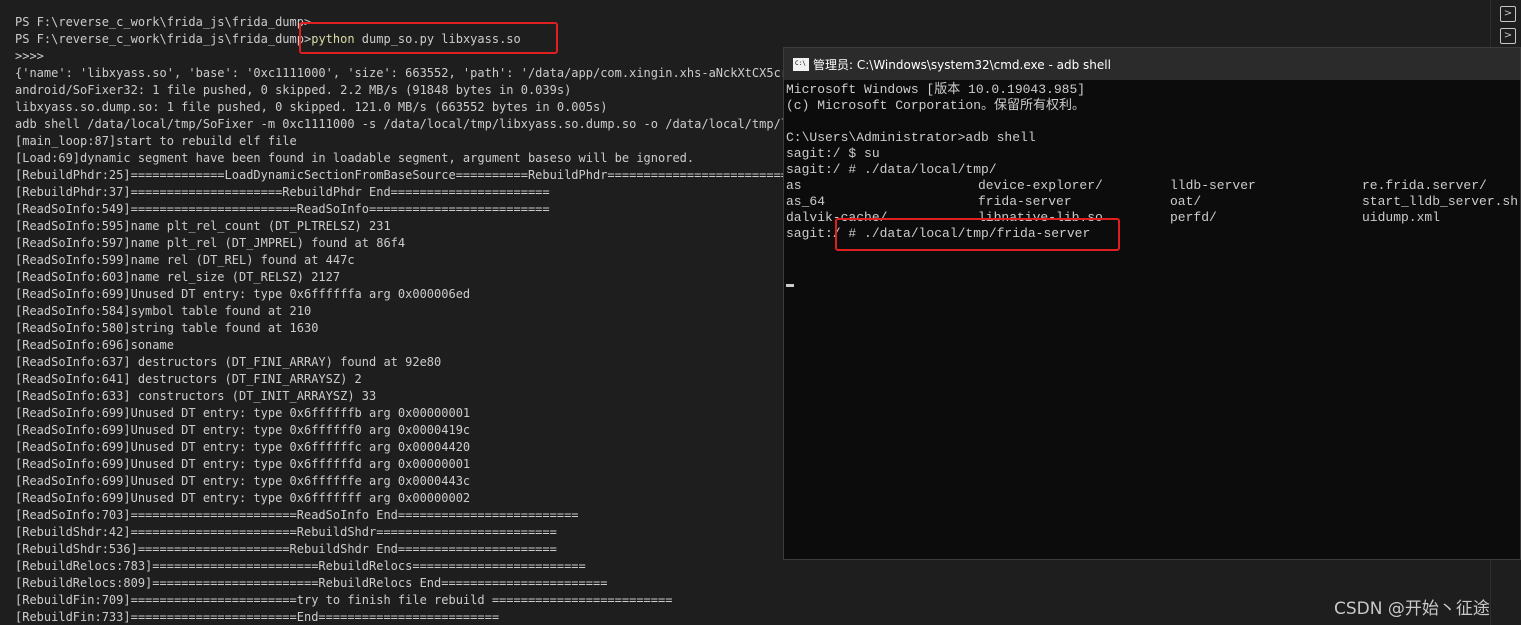 This screenshot has width=1521, height=625. I want to click on frida-server-highlight-box, so click(977, 234).